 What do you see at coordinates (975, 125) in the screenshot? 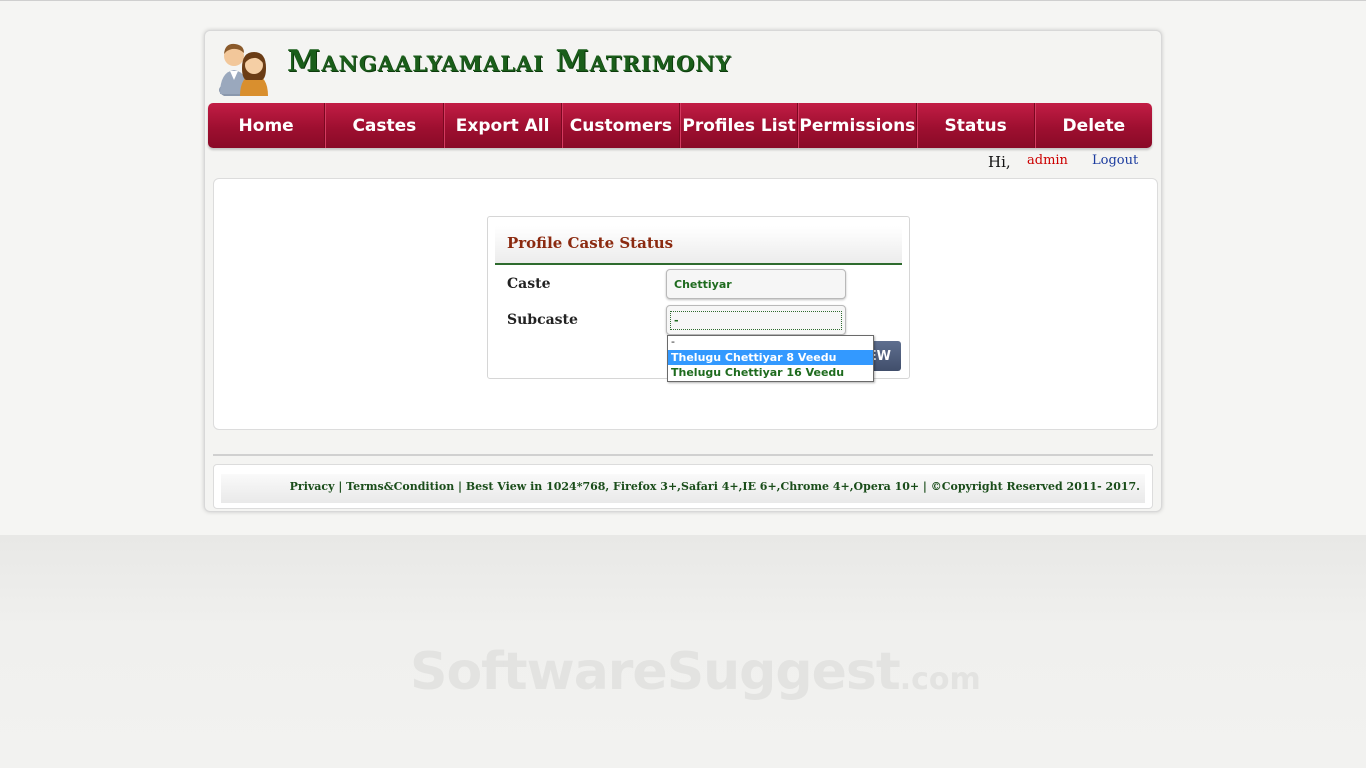
I see `nav-status: Status` at bounding box center [975, 125].